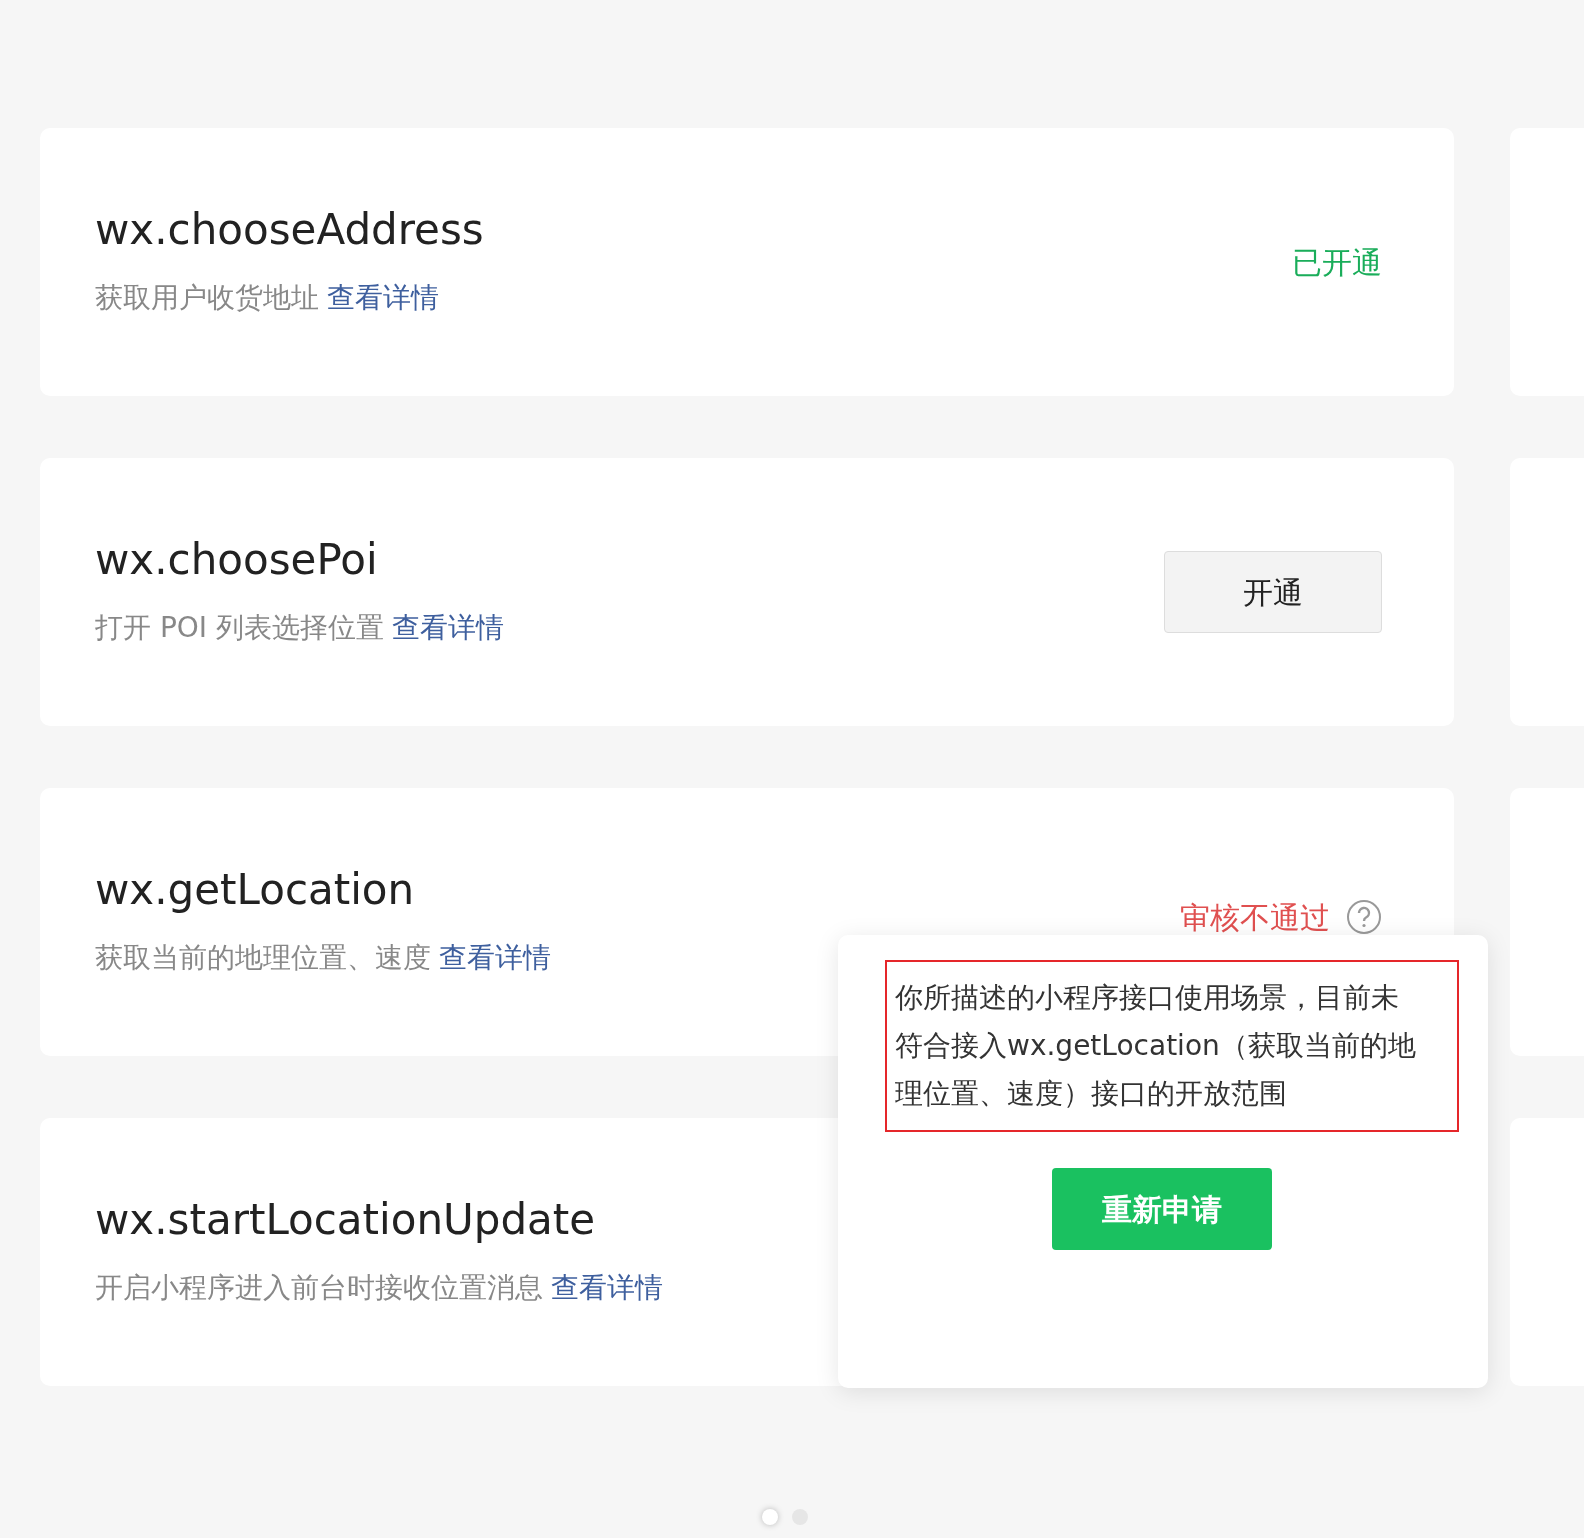  I want to click on status-label: 审核不通过, so click(1255, 917).